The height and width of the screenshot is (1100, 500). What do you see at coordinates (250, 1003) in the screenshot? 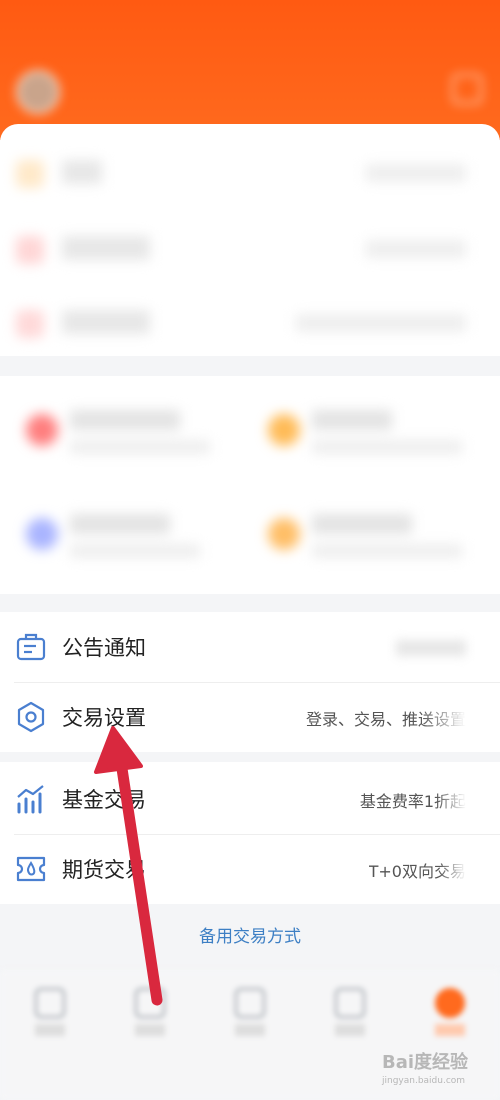
I see `bag-icon` at bounding box center [250, 1003].